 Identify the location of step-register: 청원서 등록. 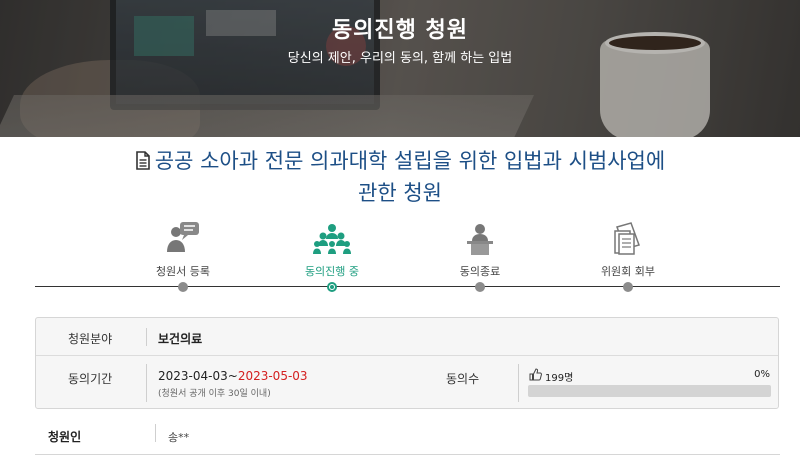
(183, 253).